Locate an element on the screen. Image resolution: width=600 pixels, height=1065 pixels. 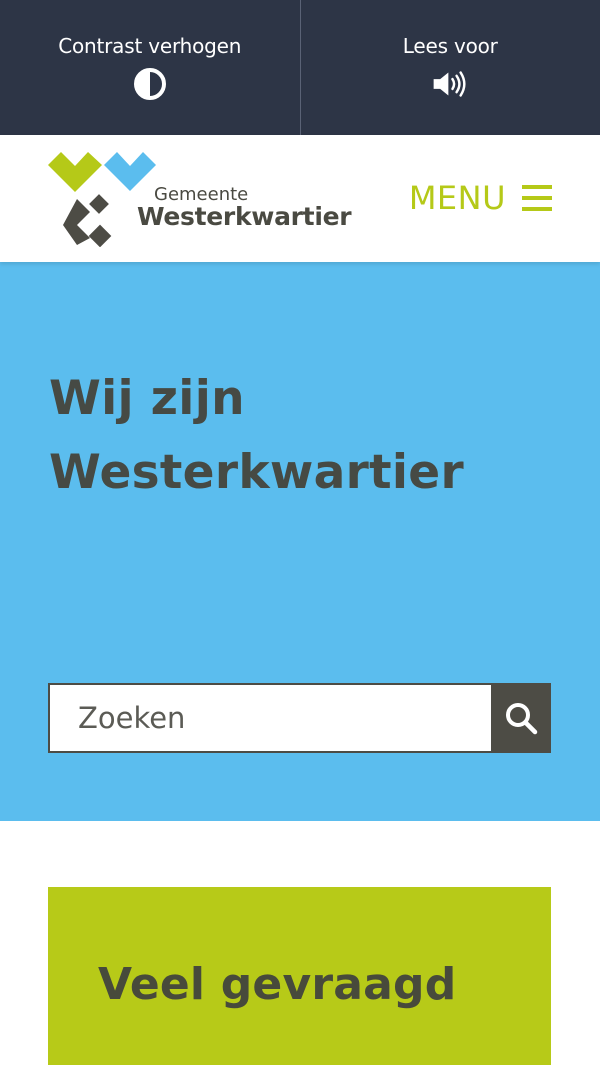
search-icon is located at coordinates (522, 719).